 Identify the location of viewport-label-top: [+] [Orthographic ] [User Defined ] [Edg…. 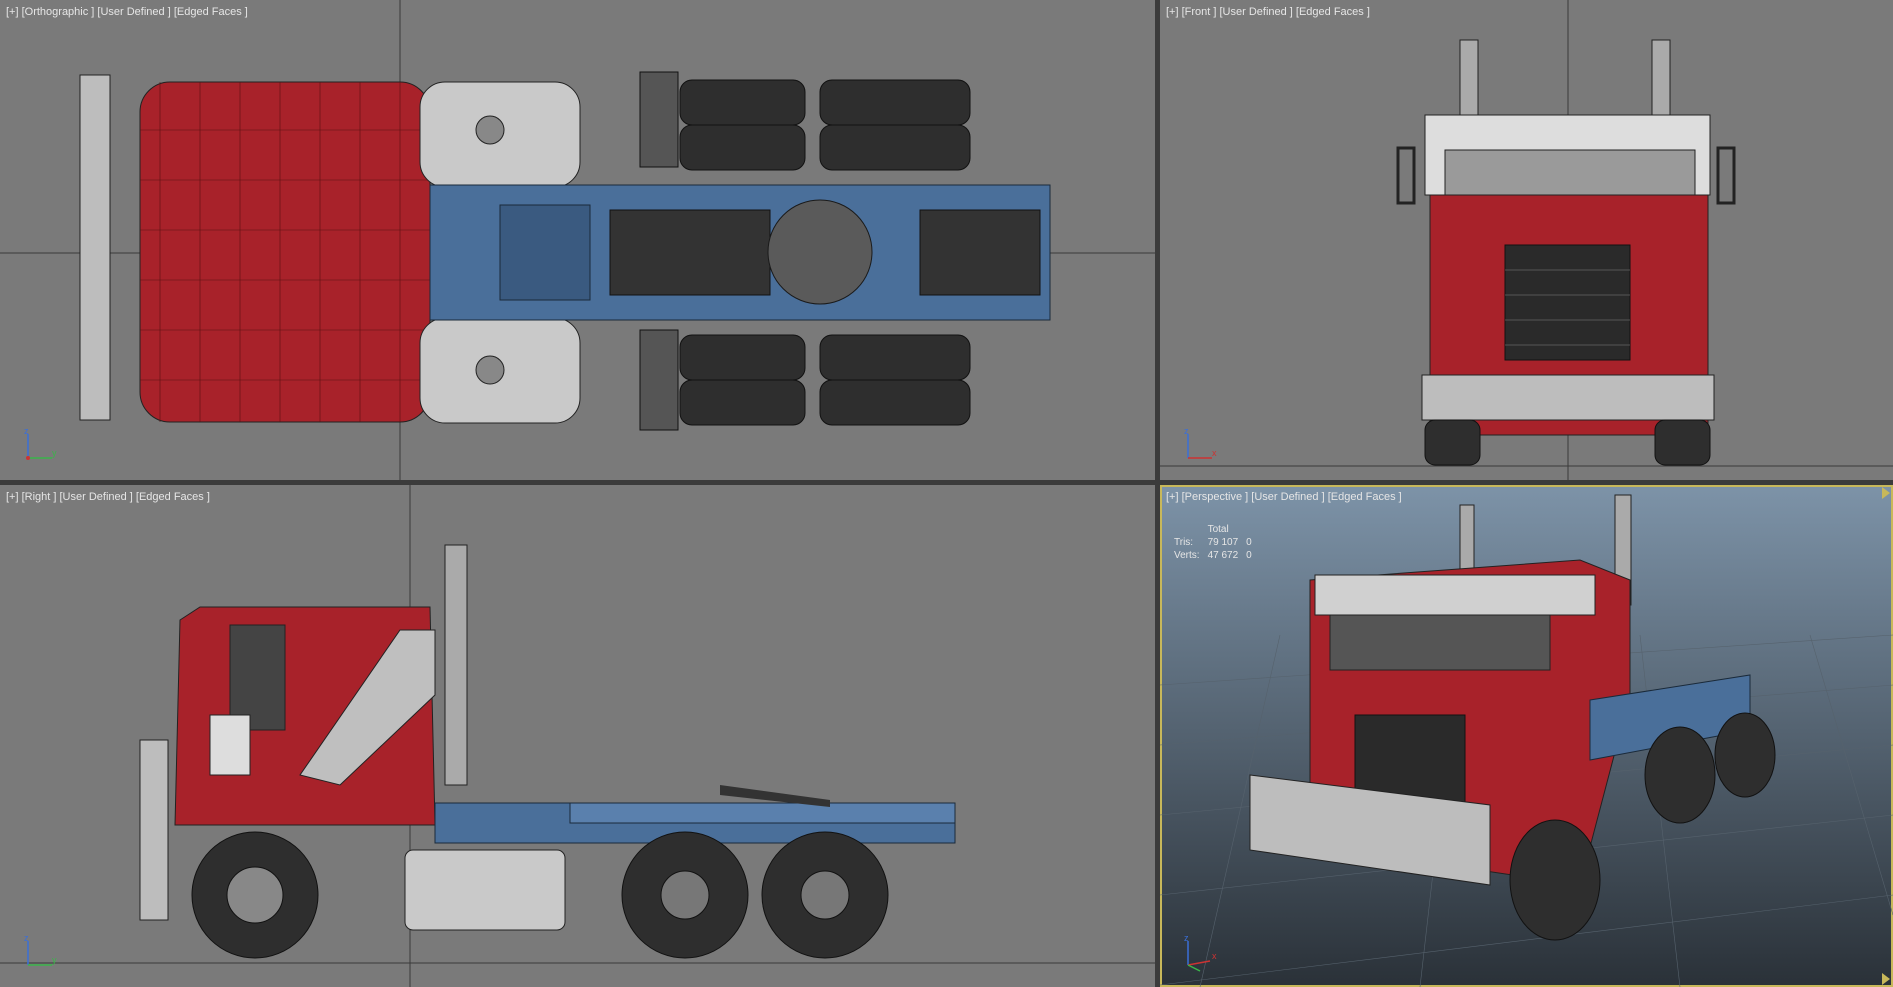
(127, 12).